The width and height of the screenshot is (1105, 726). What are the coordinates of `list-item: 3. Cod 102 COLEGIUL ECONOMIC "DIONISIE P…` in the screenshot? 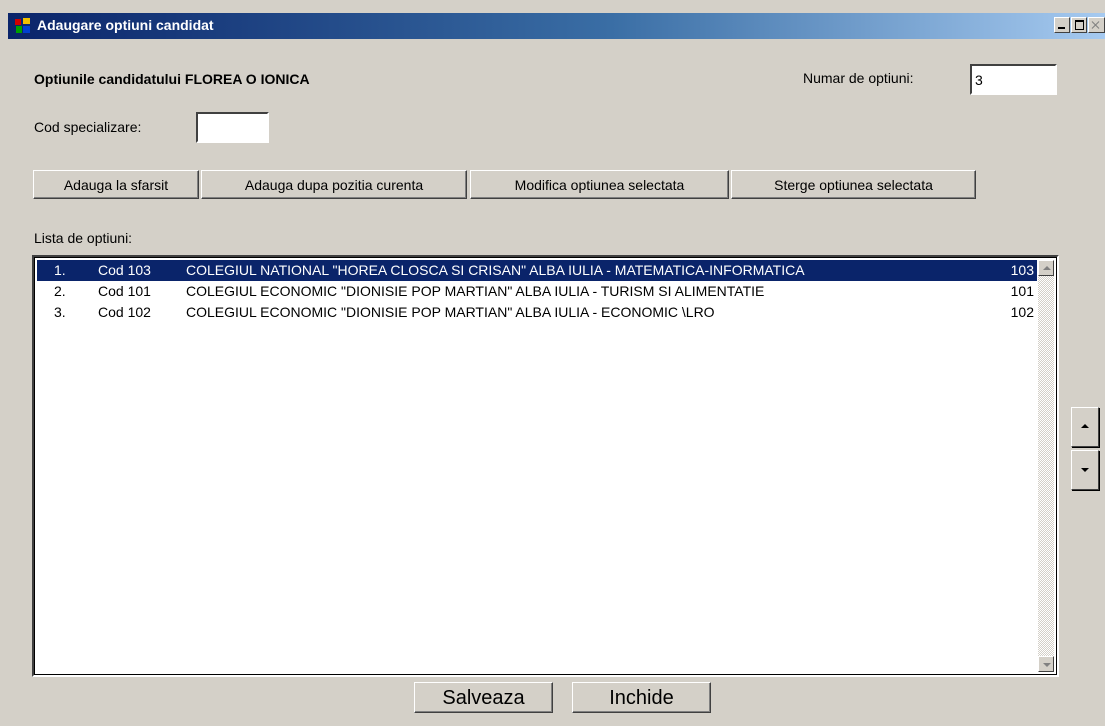 It's located at (537, 312).